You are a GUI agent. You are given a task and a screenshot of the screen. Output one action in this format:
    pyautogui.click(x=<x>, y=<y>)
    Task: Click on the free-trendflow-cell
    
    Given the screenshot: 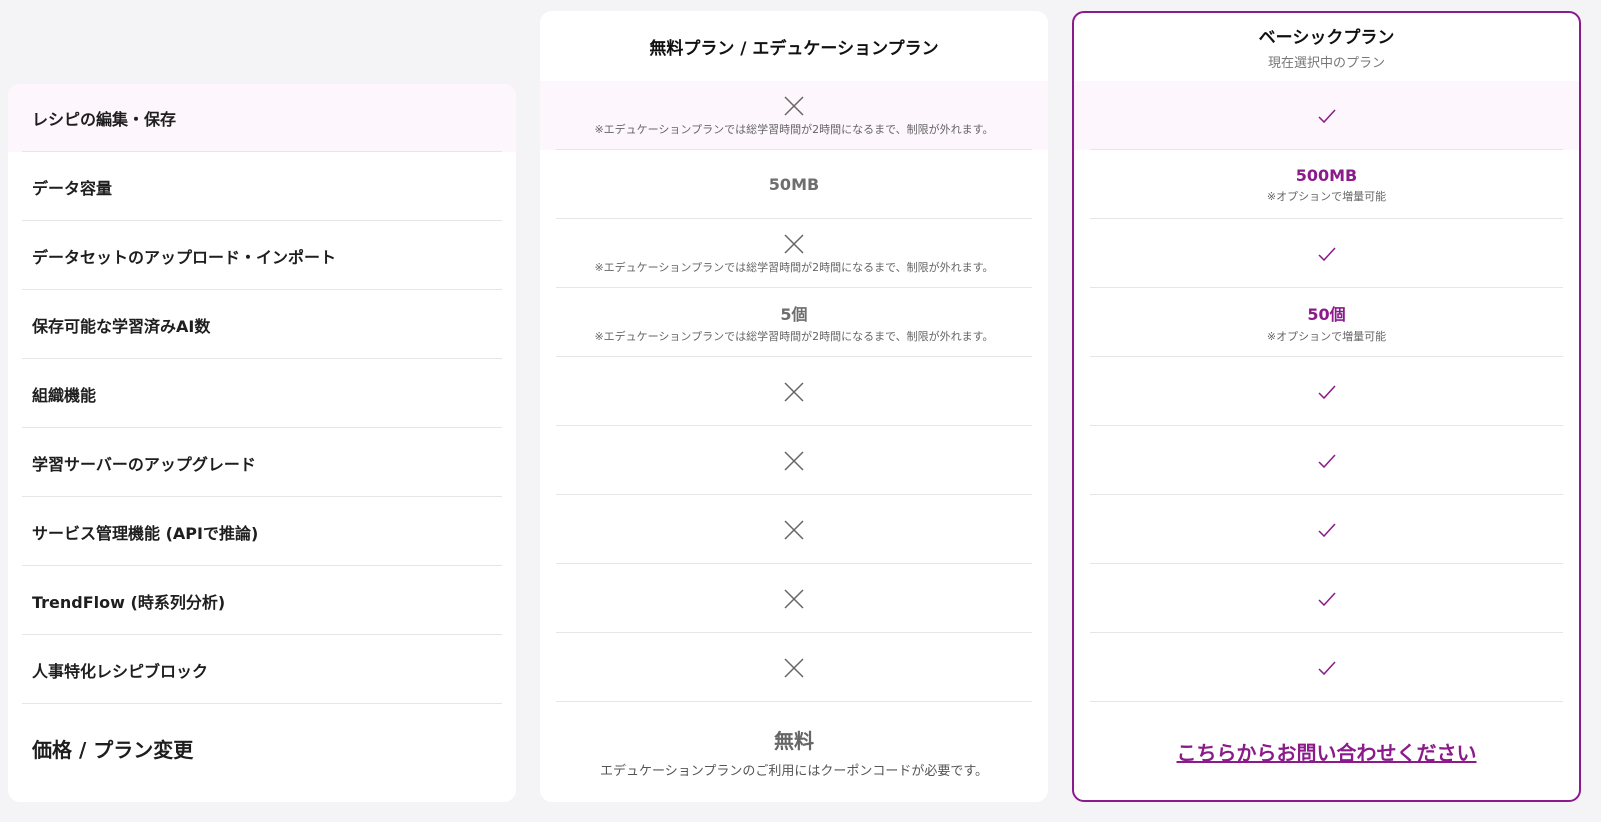 What is the action you would take?
    pyautogui.click(x=794, y=598)
    